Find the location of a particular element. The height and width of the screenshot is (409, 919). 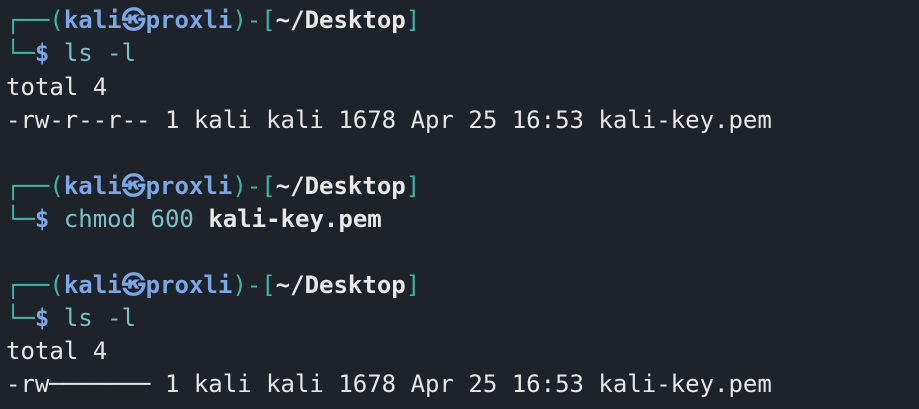

prompt-line-1: ┌──(kali㉿proxli)-[~/Desktop] is located at coordinates (213, 20).